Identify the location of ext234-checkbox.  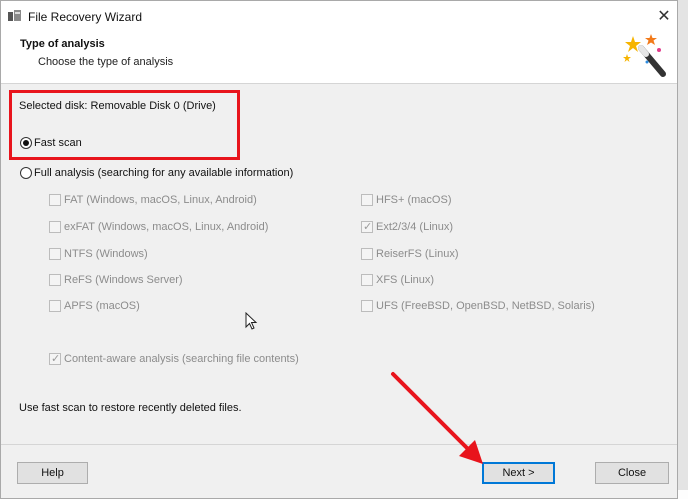
(367, 226).